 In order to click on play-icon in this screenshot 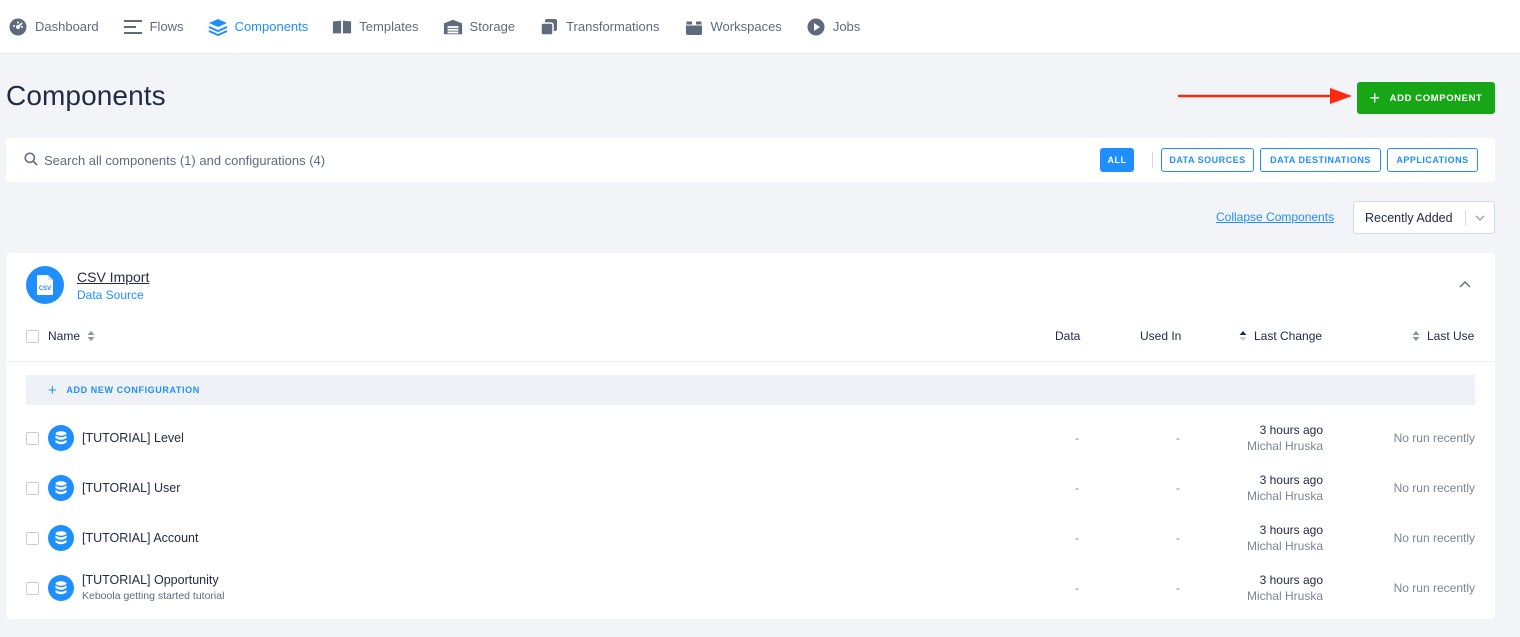, I will do `click(816, 27)`.